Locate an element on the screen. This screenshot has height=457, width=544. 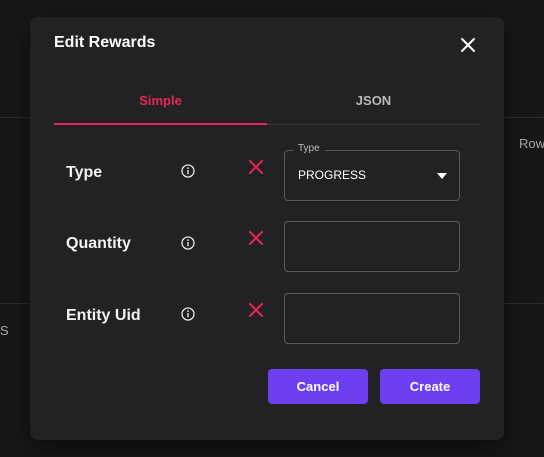
type-select-legend: Type is located at coordinates (309, 148).